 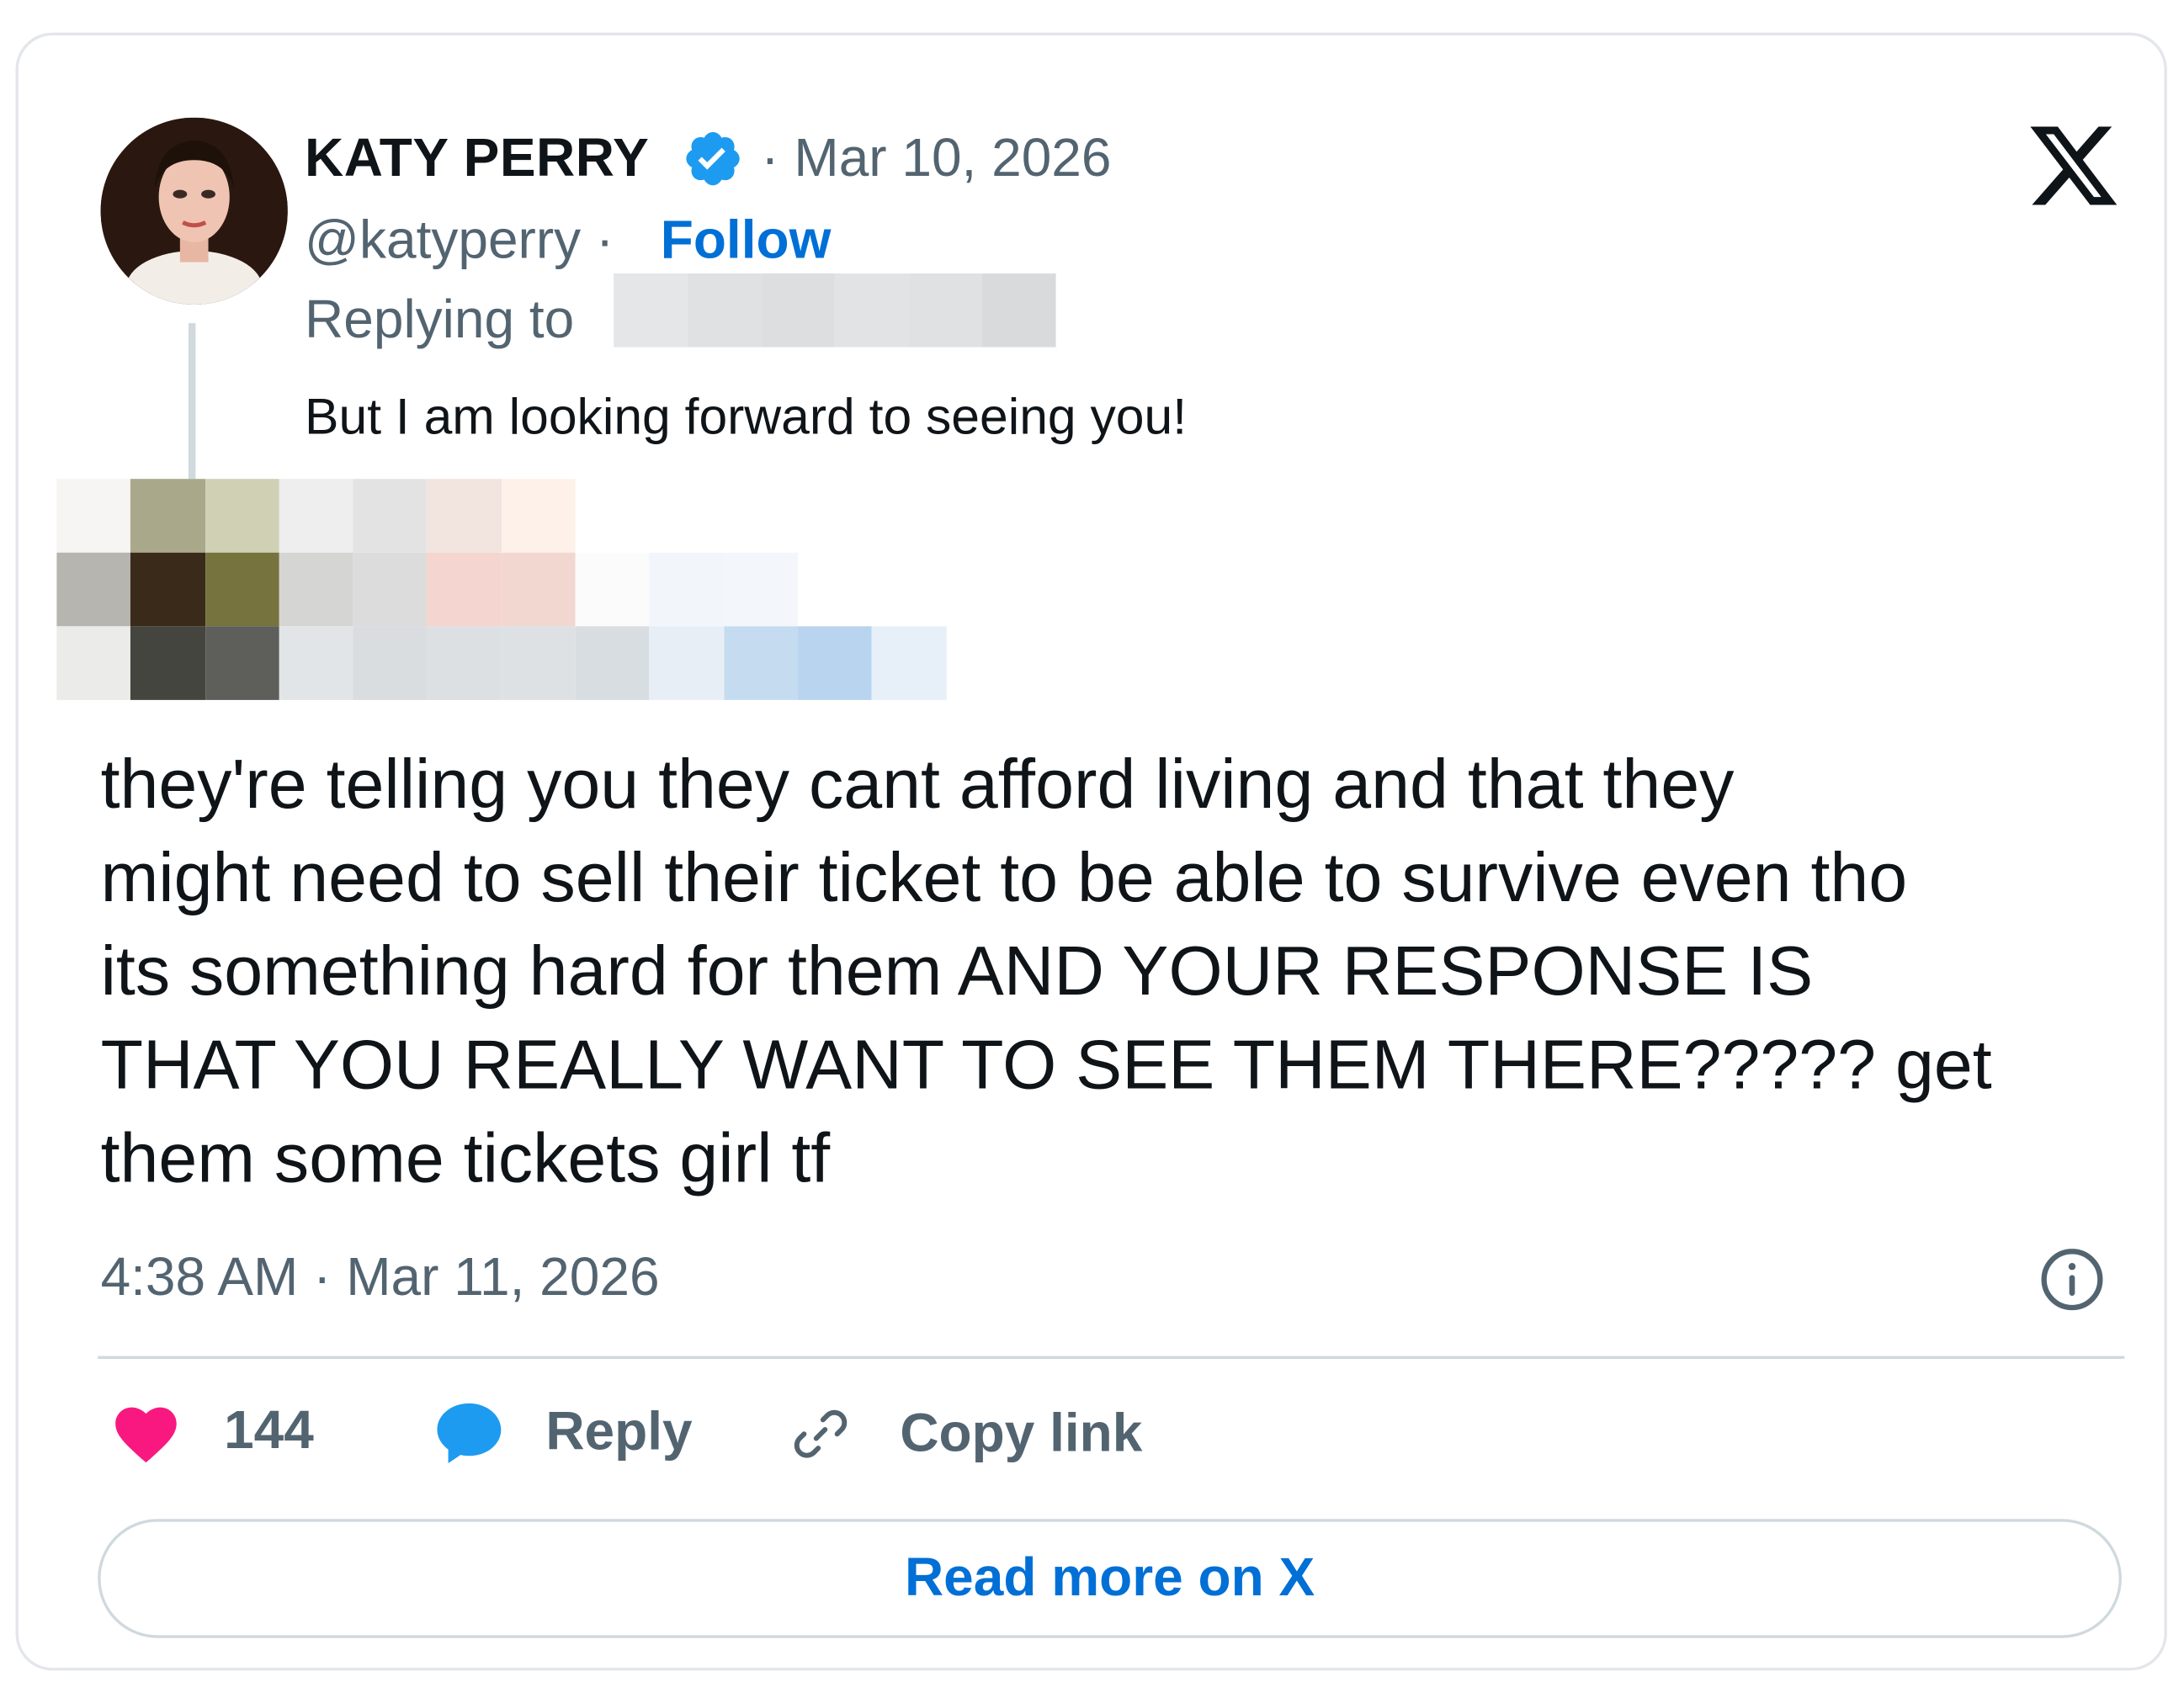 I want to click on divider, so click(x=1111, y=1357).